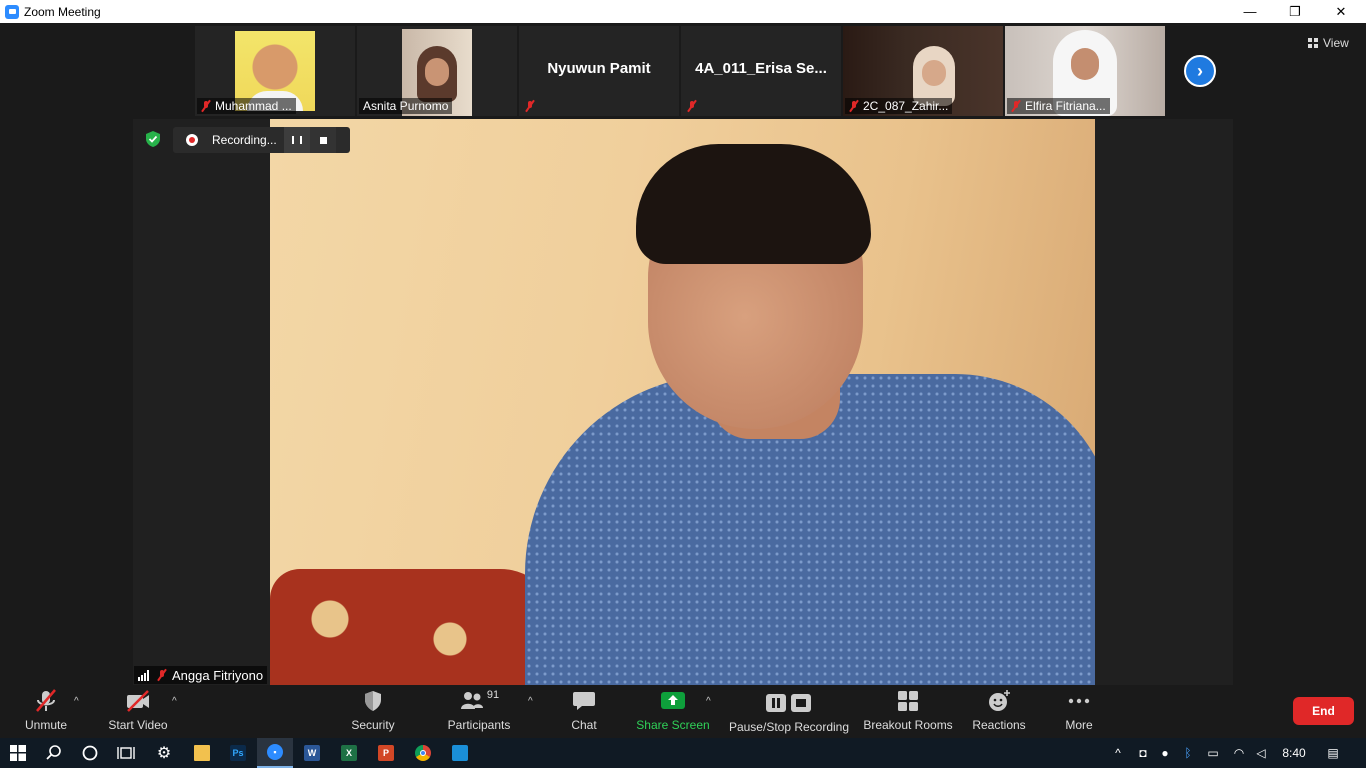  Describe the element at coordinates (1250, 11) in the screenshot. I see `minimize-button: —` at that location.